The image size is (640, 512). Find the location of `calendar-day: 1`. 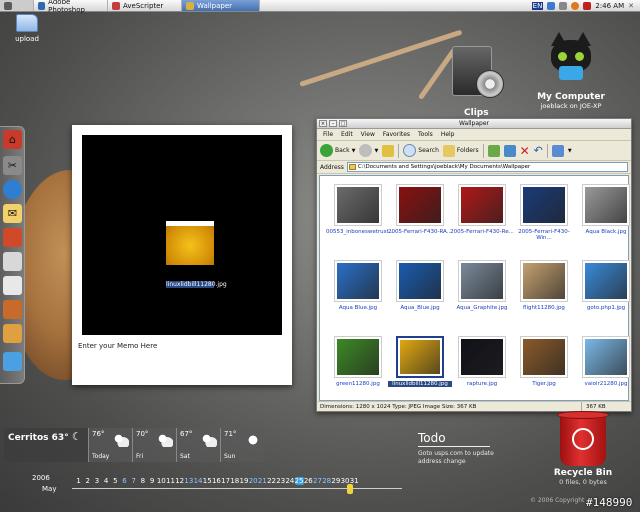

calendar-day: 1 is located at coordinates (78, 481).